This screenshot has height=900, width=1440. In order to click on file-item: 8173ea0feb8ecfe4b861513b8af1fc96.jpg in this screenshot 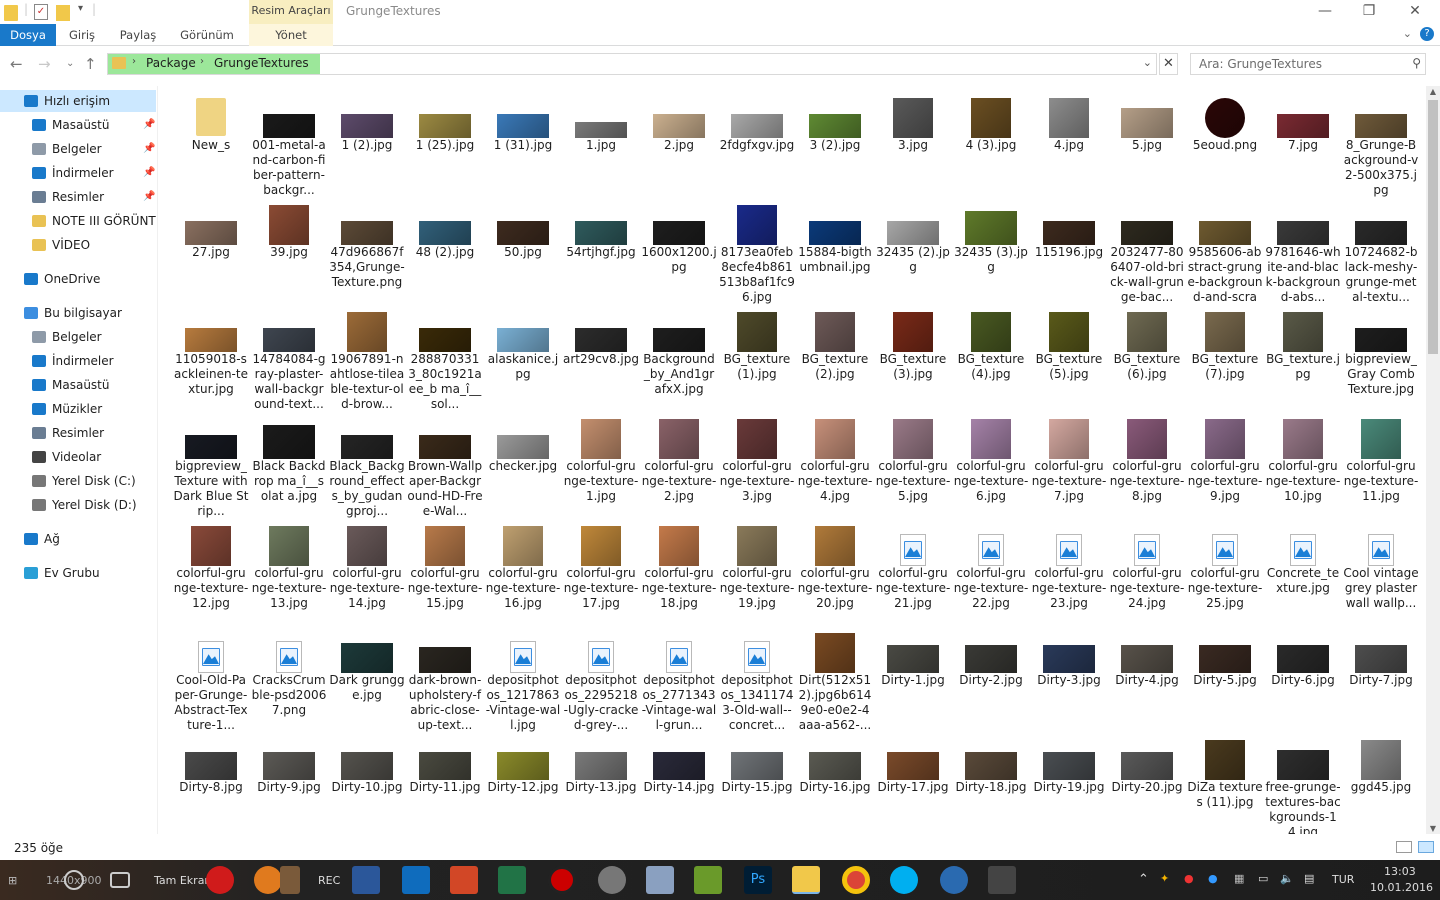, I will do `click(757, 253)`.